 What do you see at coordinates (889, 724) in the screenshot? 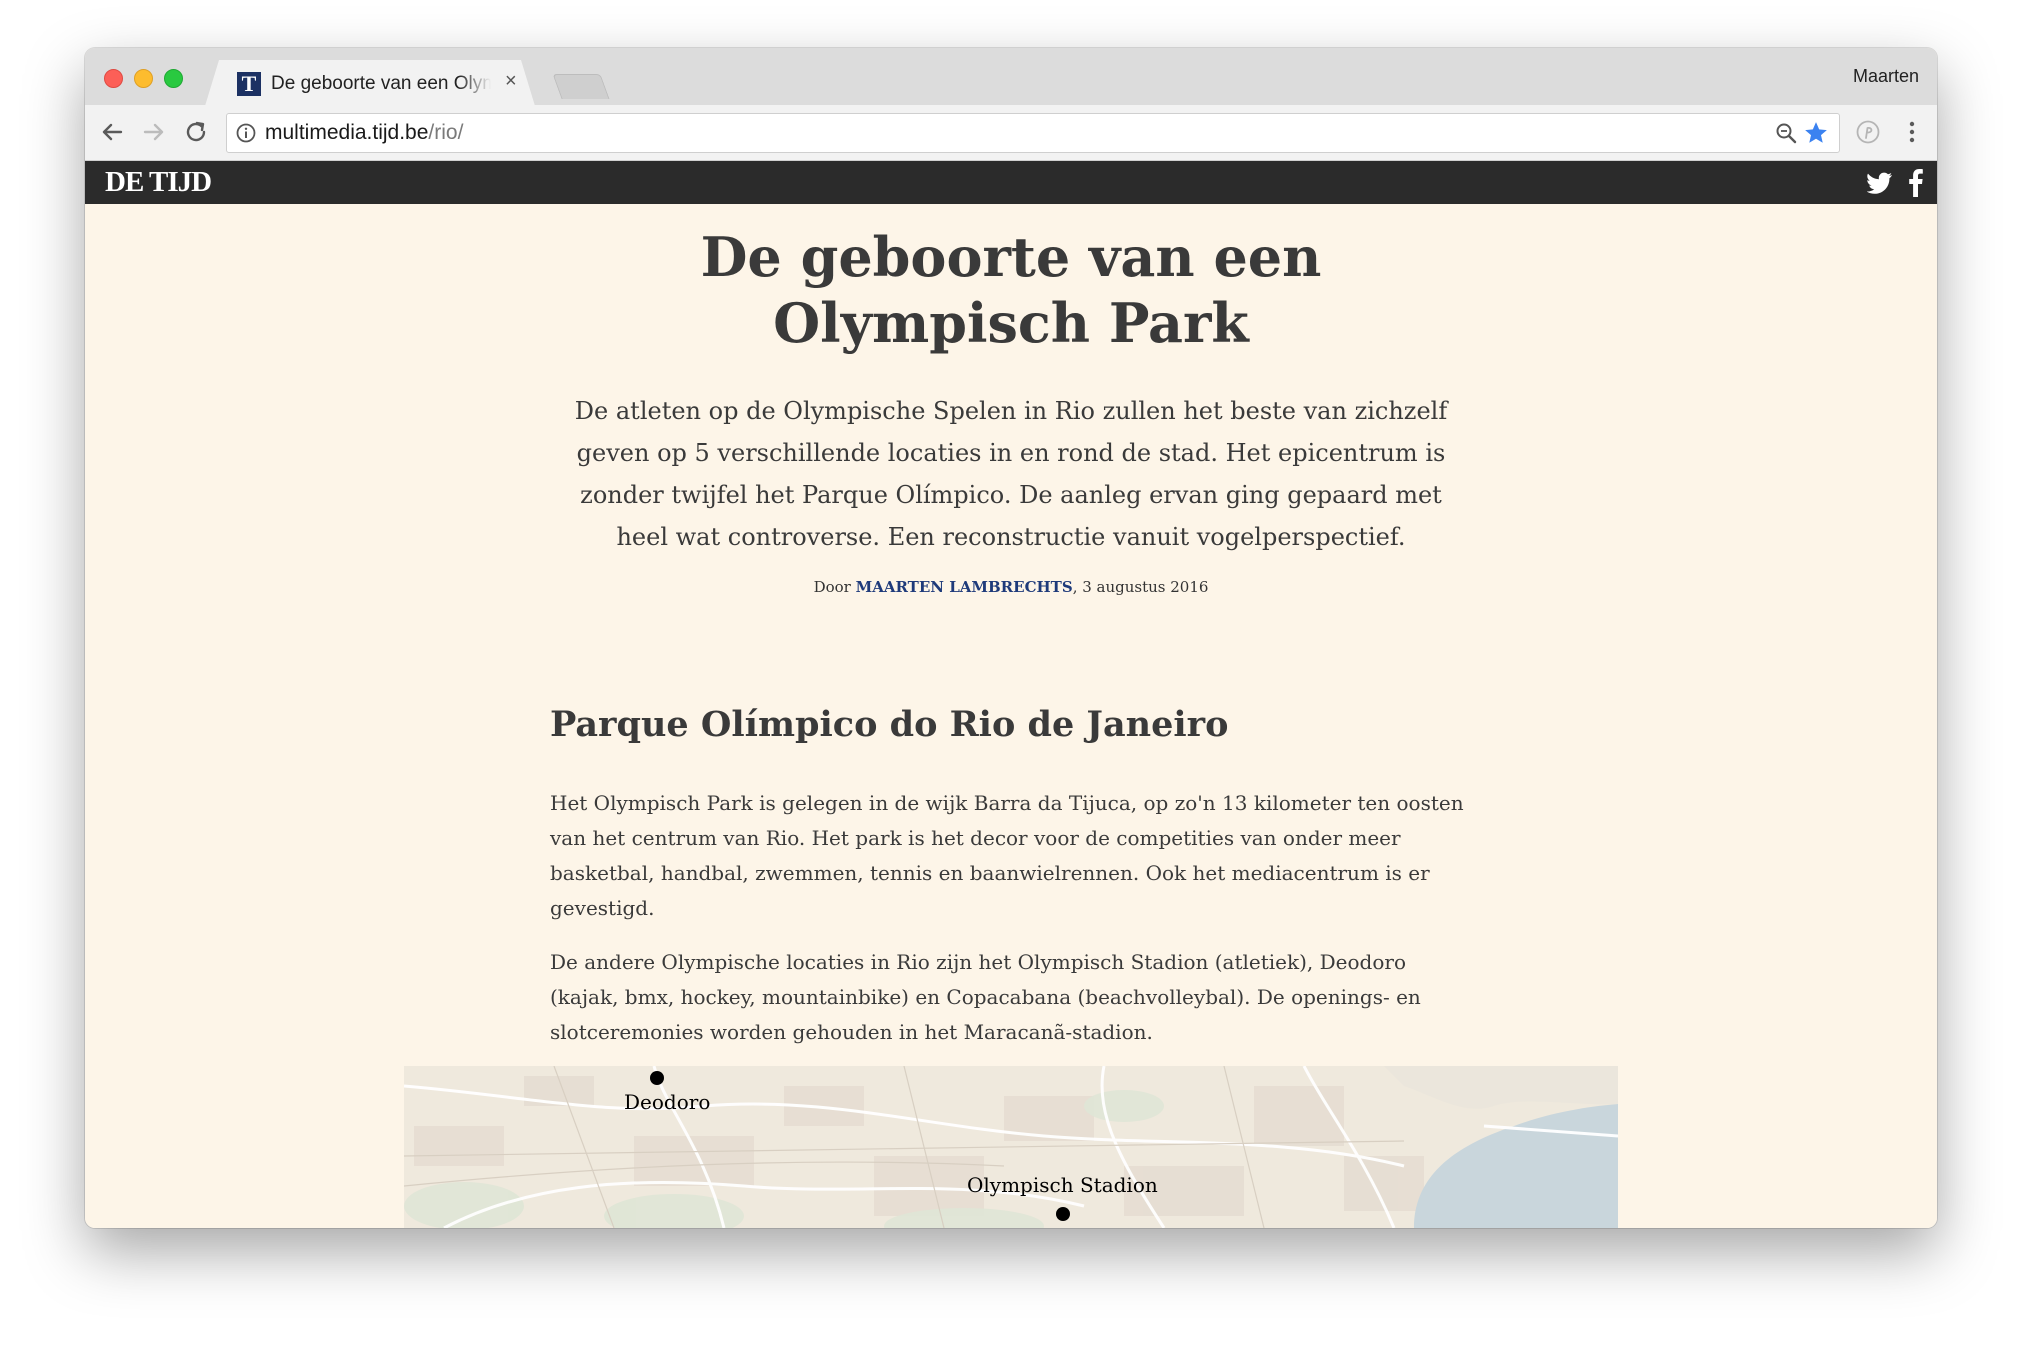
I see `section-title: Parque Olímpico do Rio de Janeiro` at bounding box center [889, 724].